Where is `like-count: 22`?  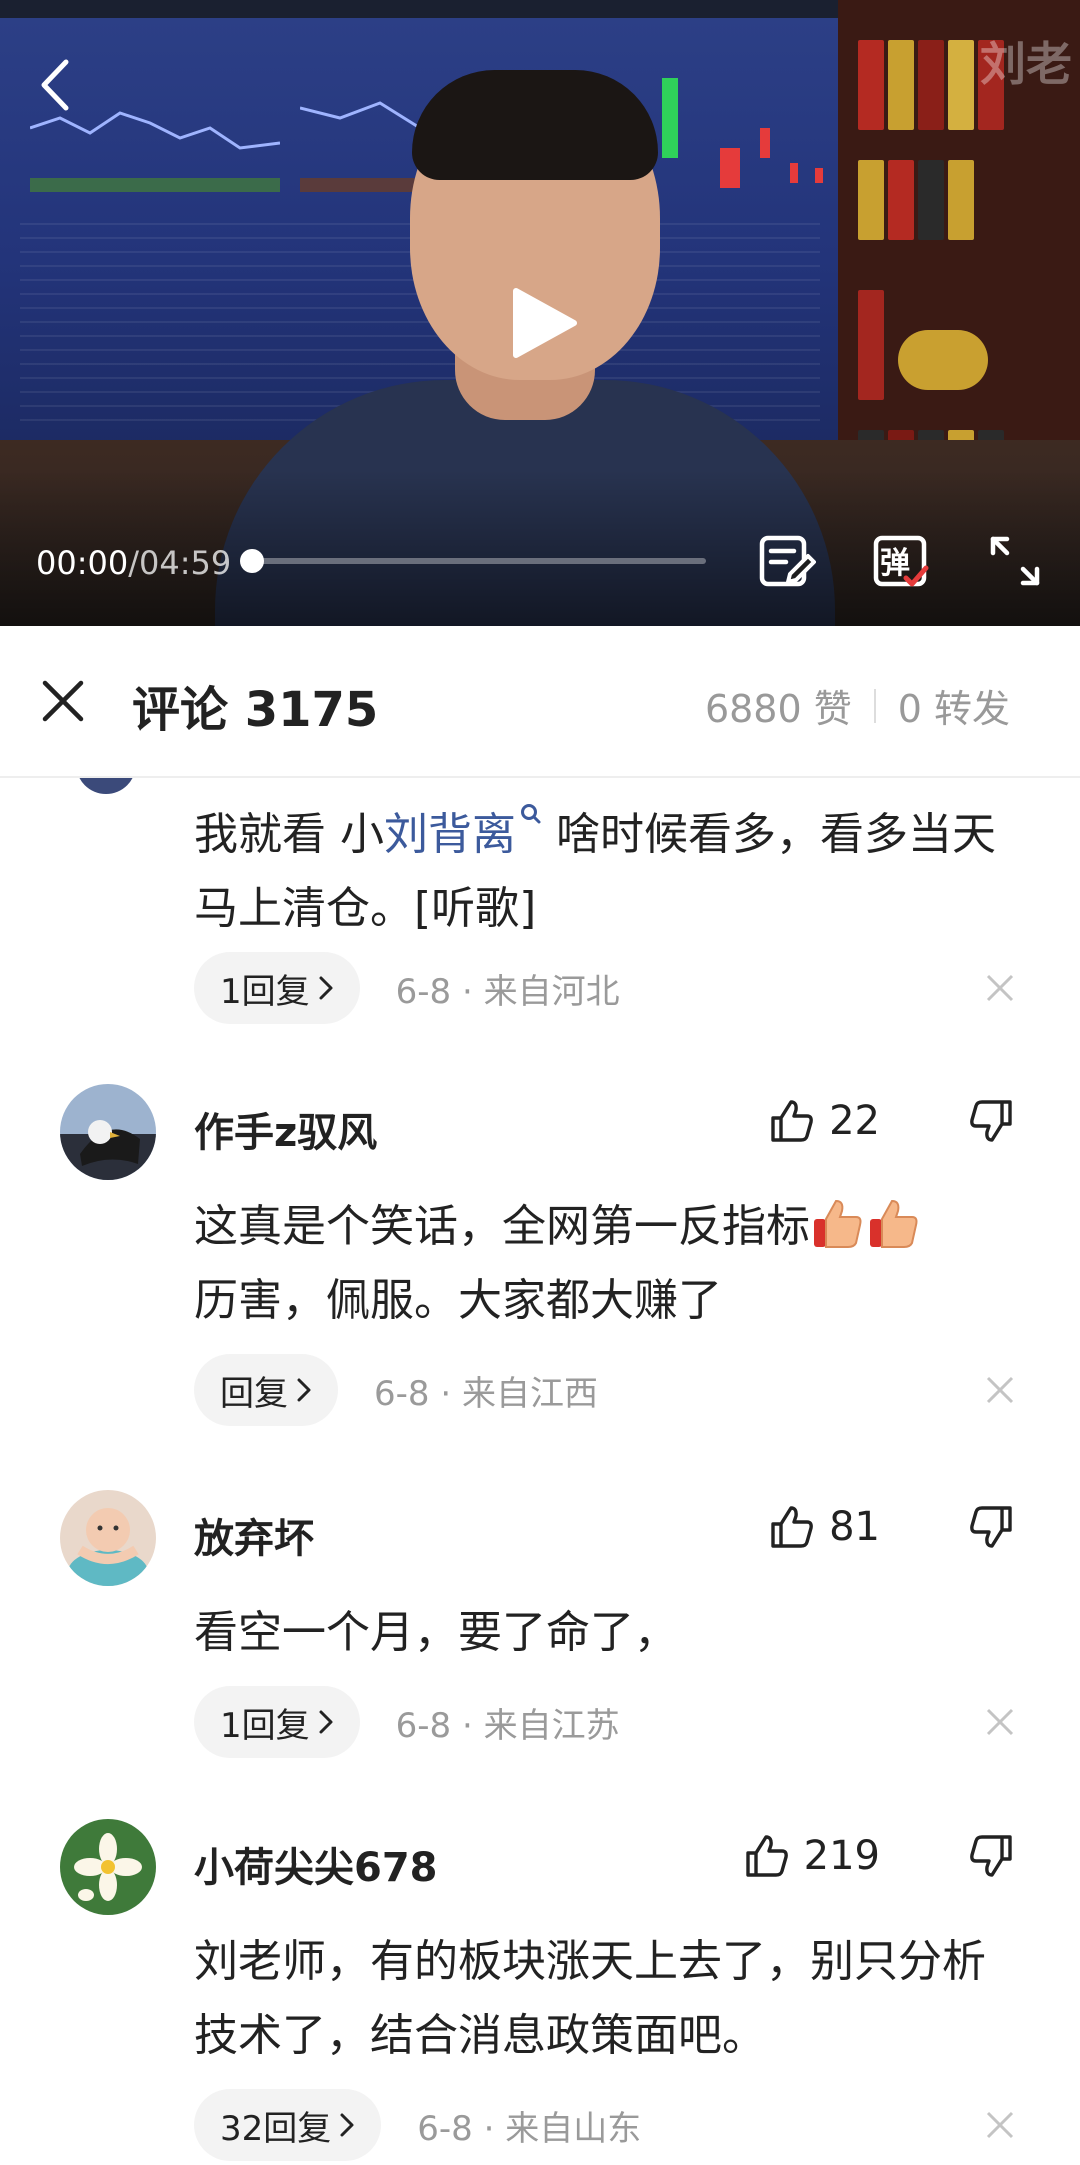
like-count: 22 is located at coordinates (854, 1121).